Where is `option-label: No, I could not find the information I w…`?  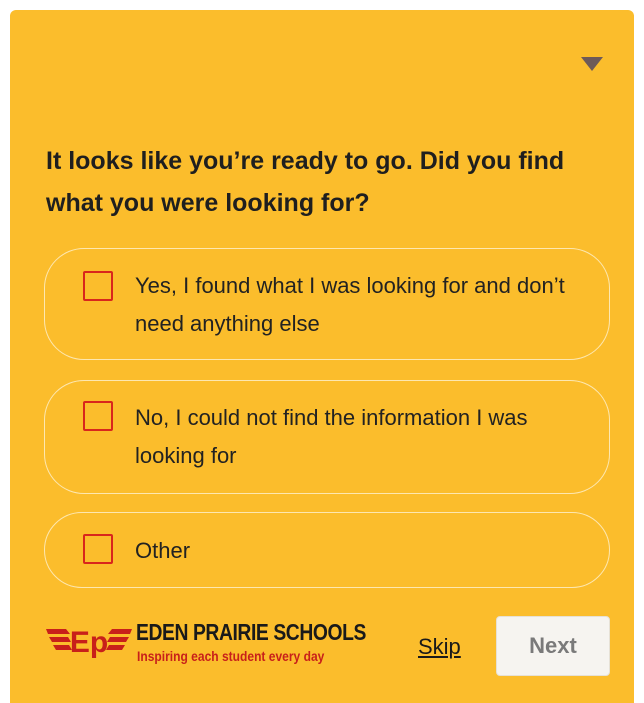
option-label: No, I could not find the information I w… is located at coordinates (331, 436).